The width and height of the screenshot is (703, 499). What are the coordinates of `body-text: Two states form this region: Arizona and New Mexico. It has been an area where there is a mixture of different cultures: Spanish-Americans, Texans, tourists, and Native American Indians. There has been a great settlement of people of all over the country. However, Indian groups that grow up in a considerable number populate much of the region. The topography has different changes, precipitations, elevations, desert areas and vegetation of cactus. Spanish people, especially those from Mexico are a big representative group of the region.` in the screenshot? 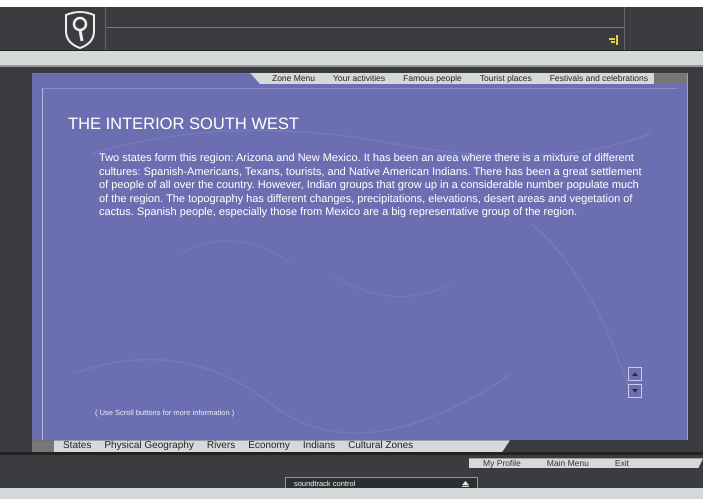 It's located at (371, 186).